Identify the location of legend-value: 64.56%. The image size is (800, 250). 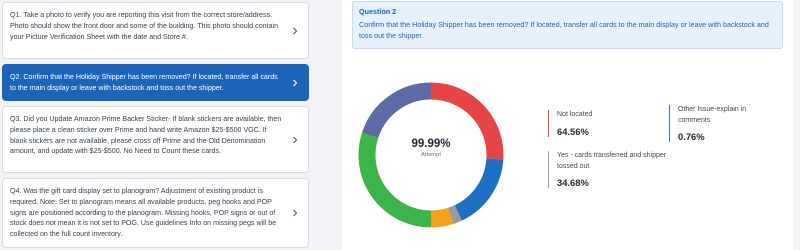
(573, 131).